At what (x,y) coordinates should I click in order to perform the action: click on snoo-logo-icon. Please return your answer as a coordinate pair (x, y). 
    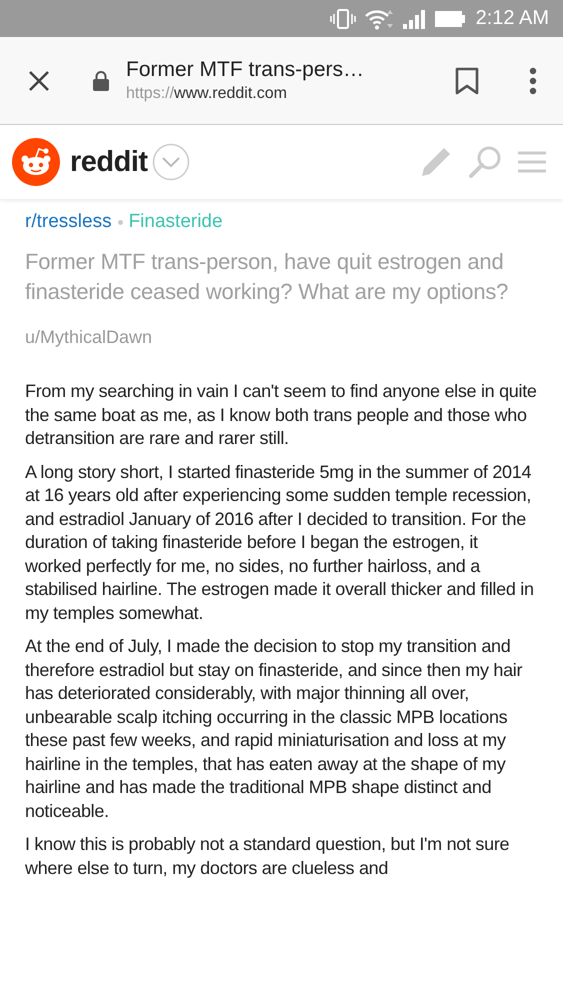
    Looking at the image, I should click on (36, 162).